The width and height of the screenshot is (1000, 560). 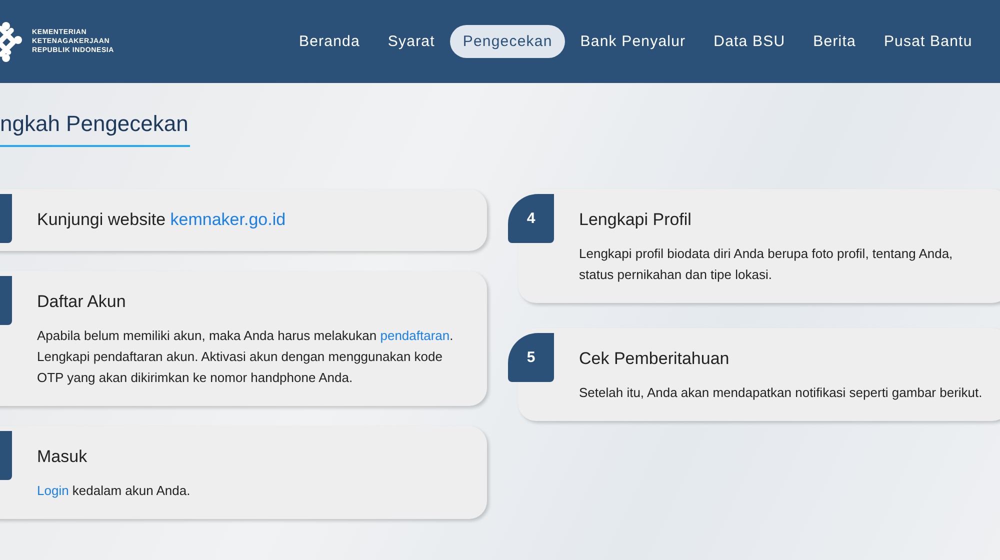 I want to click on step-title: Lengkapi Profil, so click(x=635, y=220).